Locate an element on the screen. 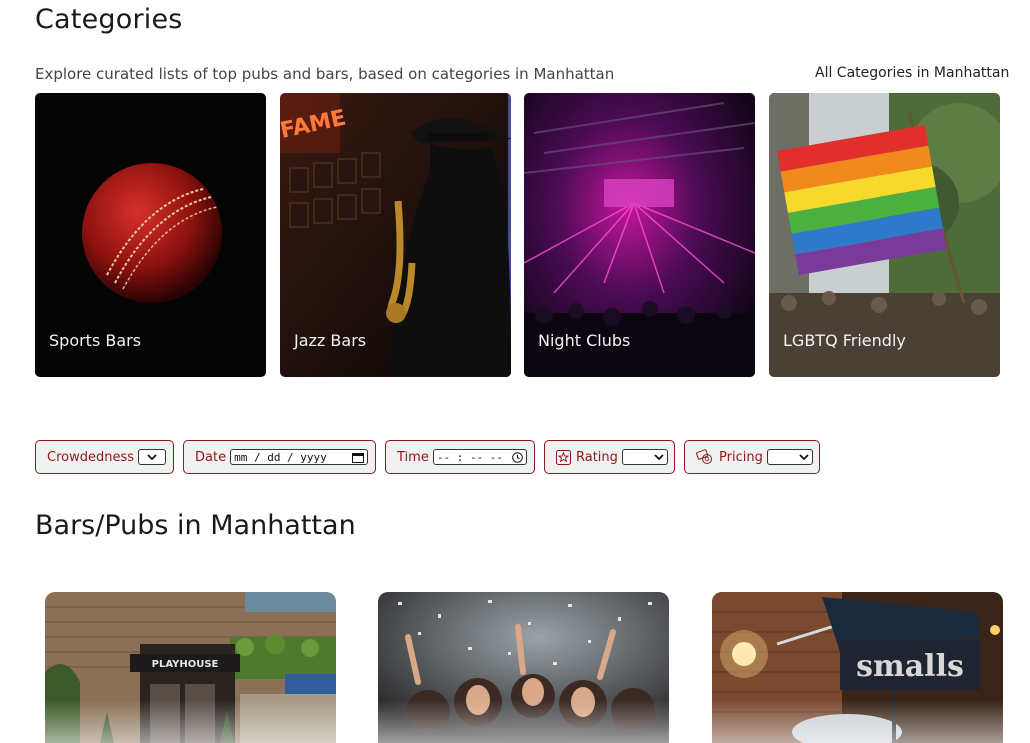 The height and width of the screenshot is (743, 1030). confetti-party-image is located at coordinates (523, 667).